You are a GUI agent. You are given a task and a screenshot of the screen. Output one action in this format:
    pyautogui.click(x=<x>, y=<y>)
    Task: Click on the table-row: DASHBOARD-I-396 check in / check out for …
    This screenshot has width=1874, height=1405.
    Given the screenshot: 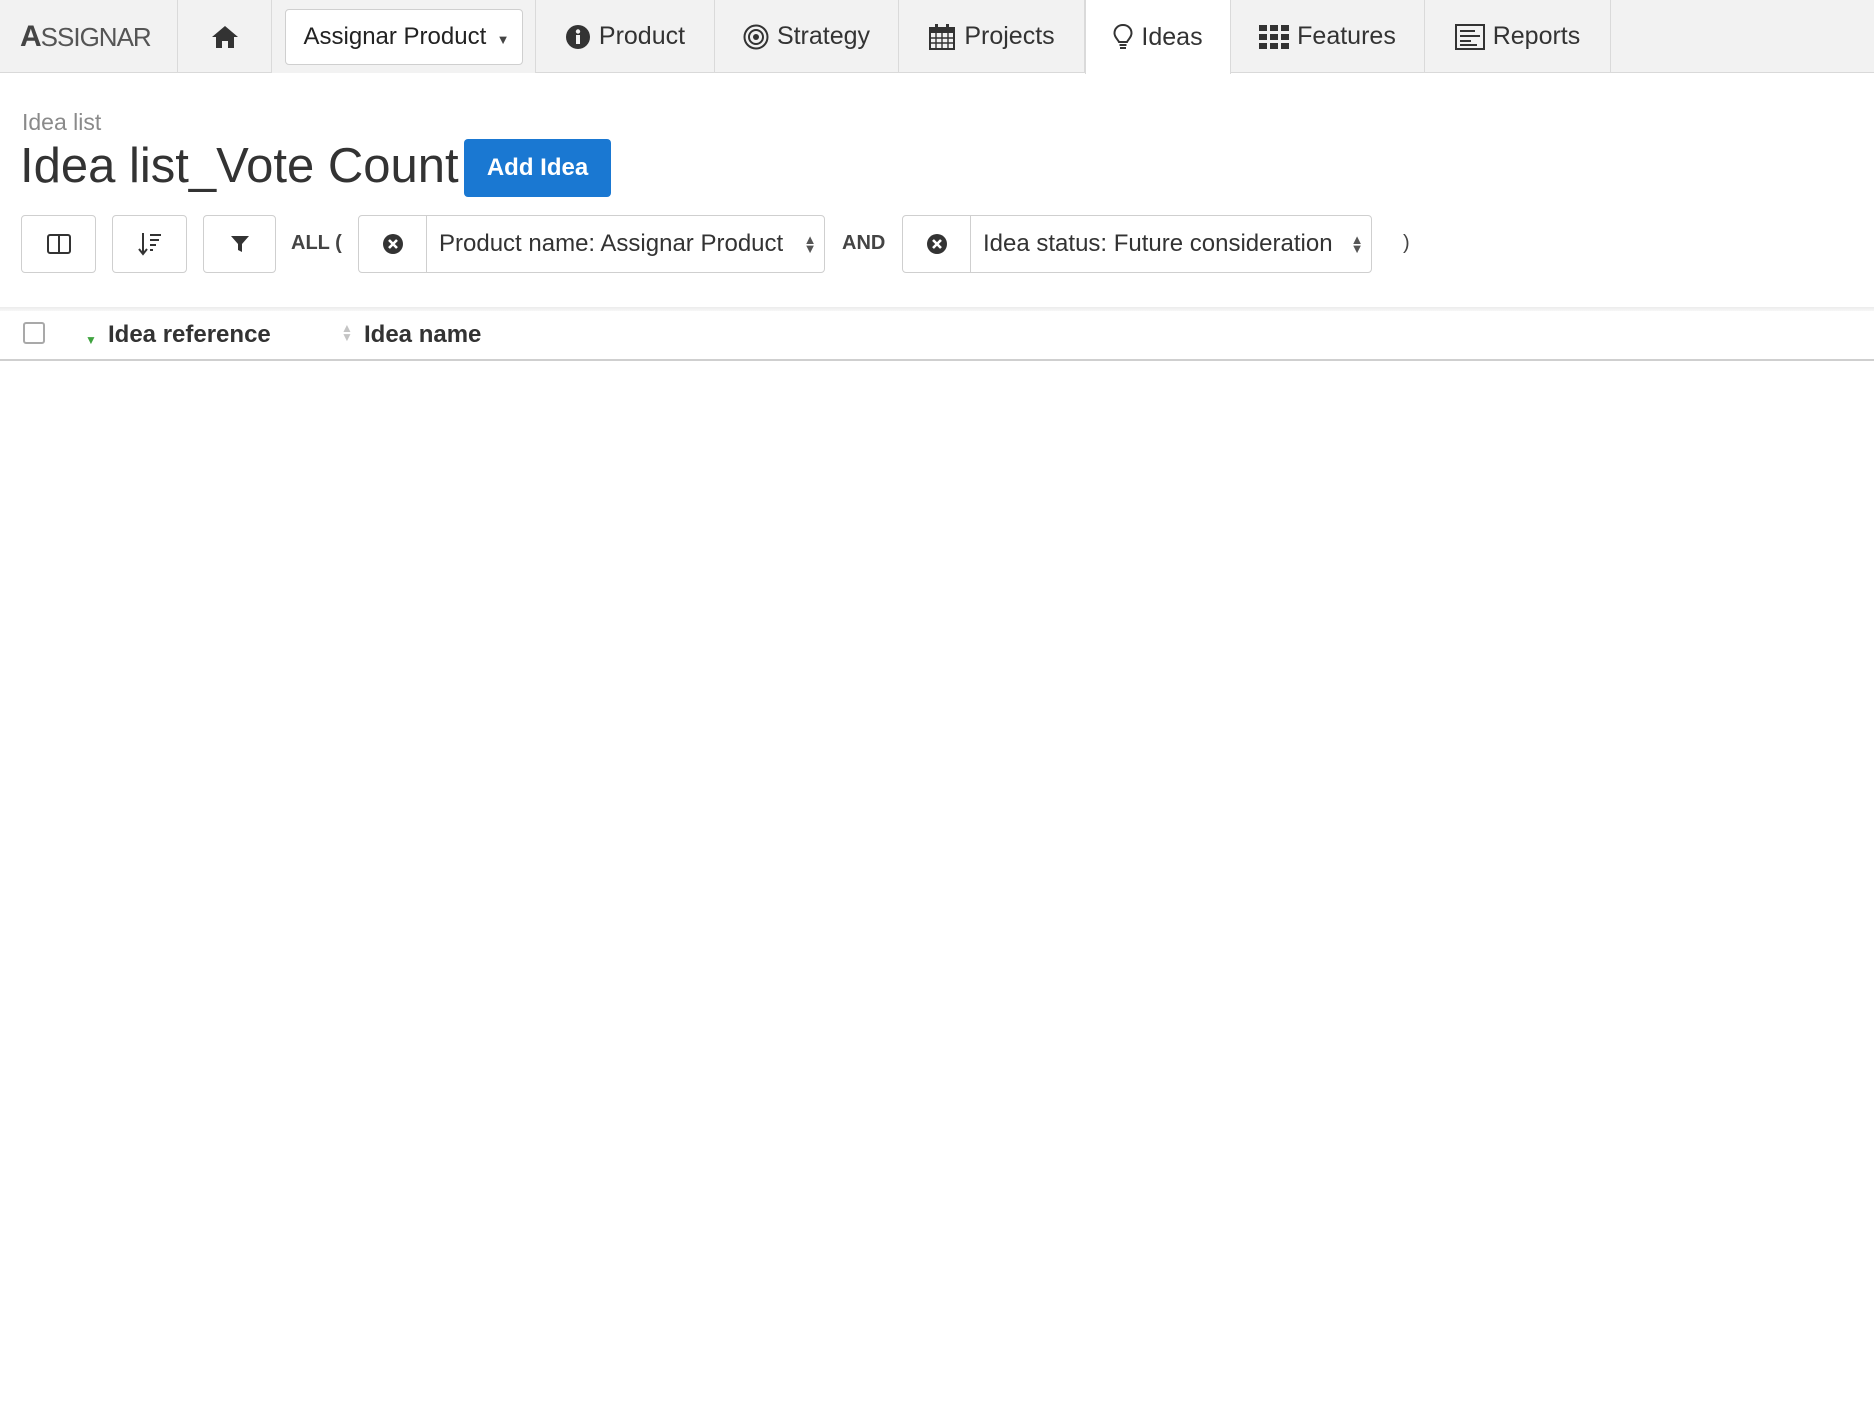 What is the action you would take?
    pyautogui.click(x=937, y=710)
    